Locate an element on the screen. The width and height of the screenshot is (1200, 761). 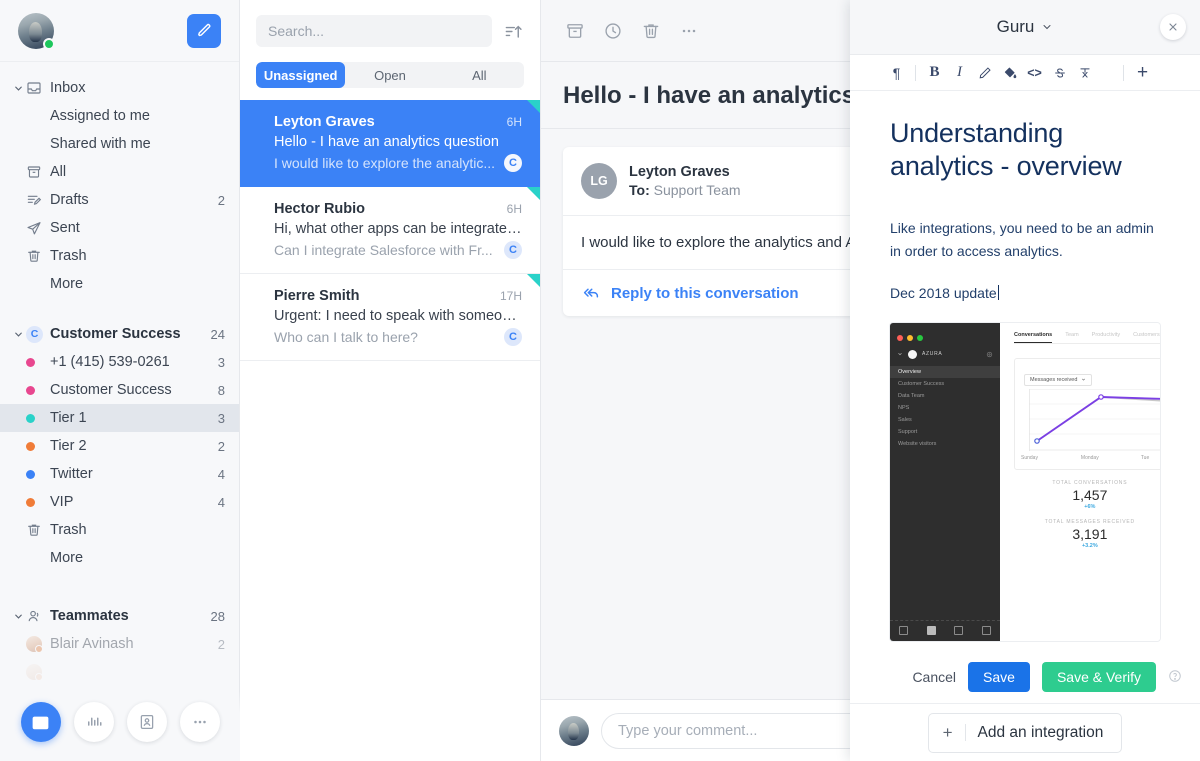
sidebar-item-drafts: Drafts 2 is located at coordinates (119, 200).